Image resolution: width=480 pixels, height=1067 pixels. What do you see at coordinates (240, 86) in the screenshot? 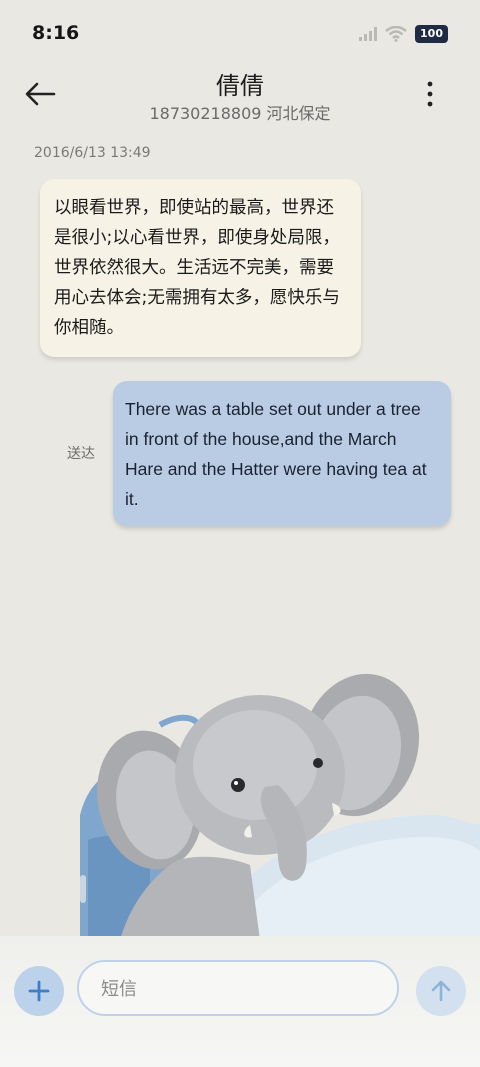
I see `contact-name: 倩倩` at bounding box center [240, 86].